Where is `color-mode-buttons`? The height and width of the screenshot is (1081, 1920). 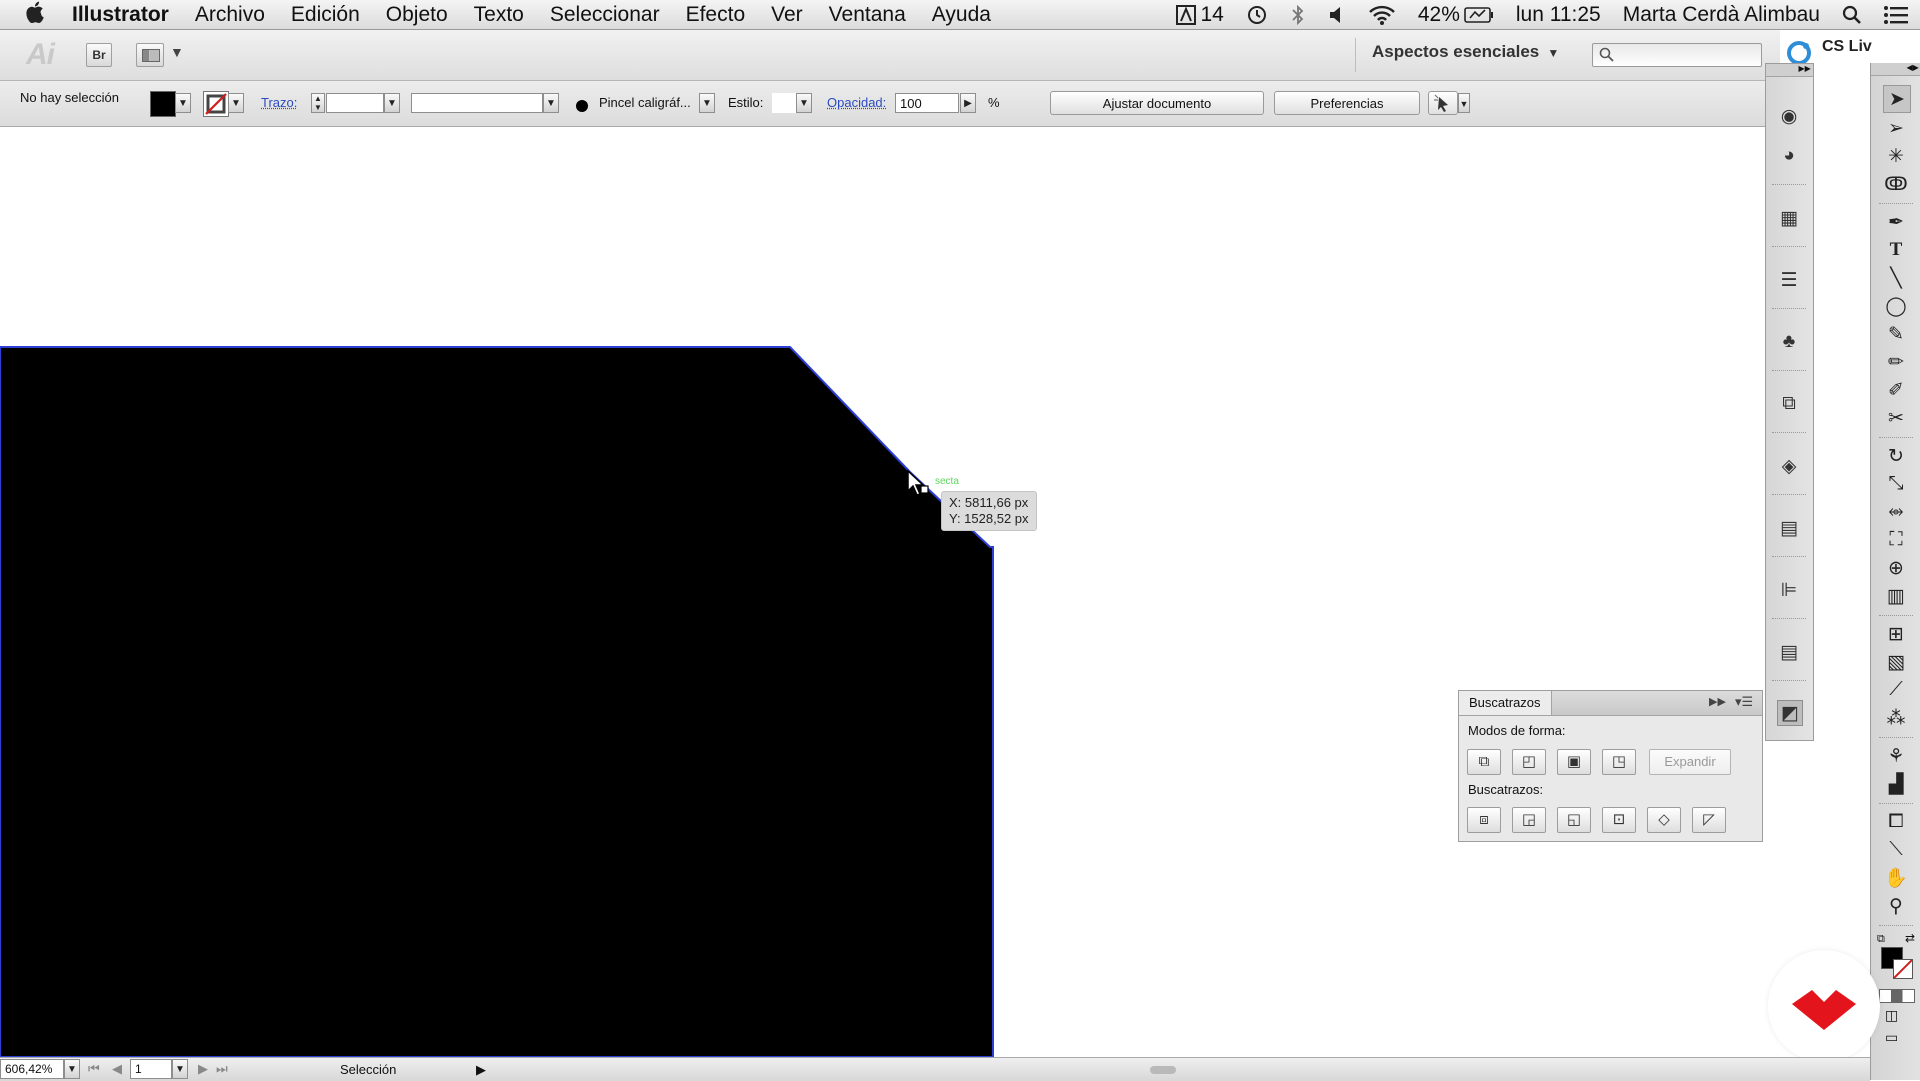
color-mode-buttons is located at coordinates (1897, 996).